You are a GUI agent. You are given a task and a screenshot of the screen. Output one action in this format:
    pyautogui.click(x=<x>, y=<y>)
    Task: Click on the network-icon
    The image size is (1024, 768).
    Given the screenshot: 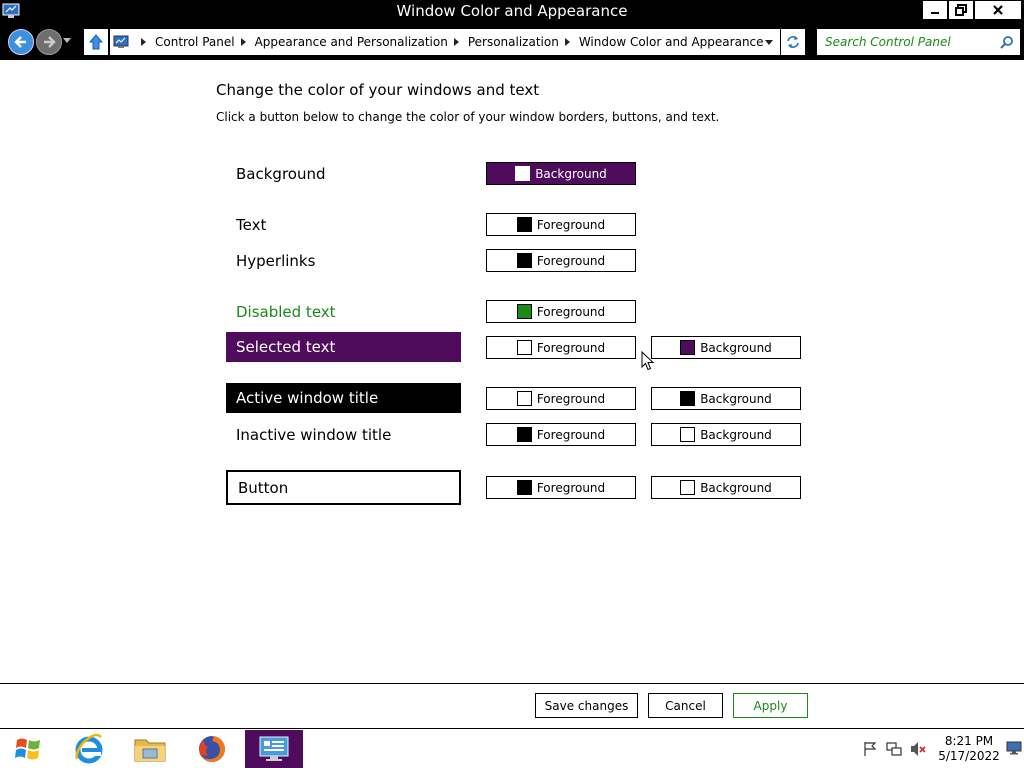 What is the action you would take?
    pyautogui.click(x=894, y=749)
    